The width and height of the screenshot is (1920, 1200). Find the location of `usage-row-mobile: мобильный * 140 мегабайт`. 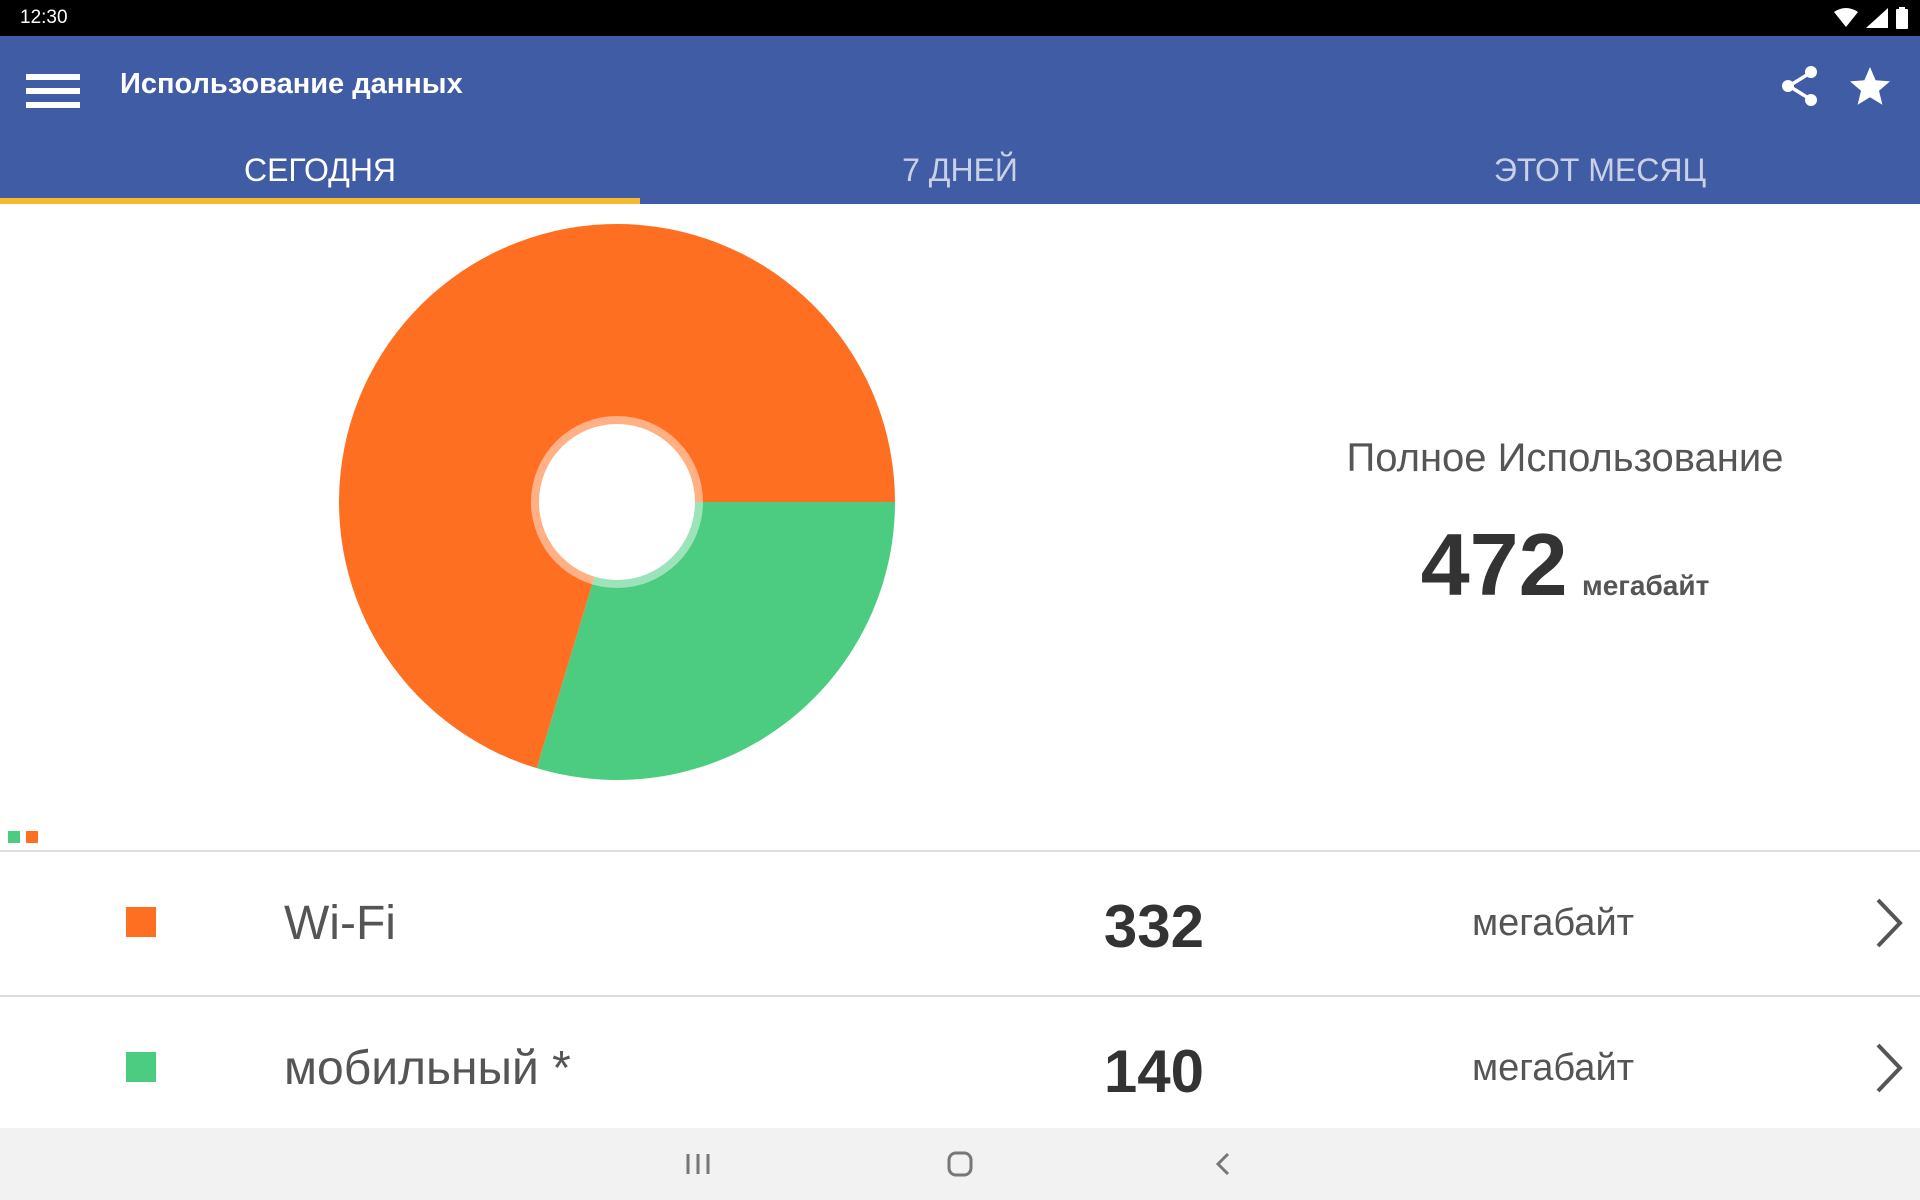

usage-row-mobile: мобильный * 140 мегабайт is located at coordinates (960, 1067).